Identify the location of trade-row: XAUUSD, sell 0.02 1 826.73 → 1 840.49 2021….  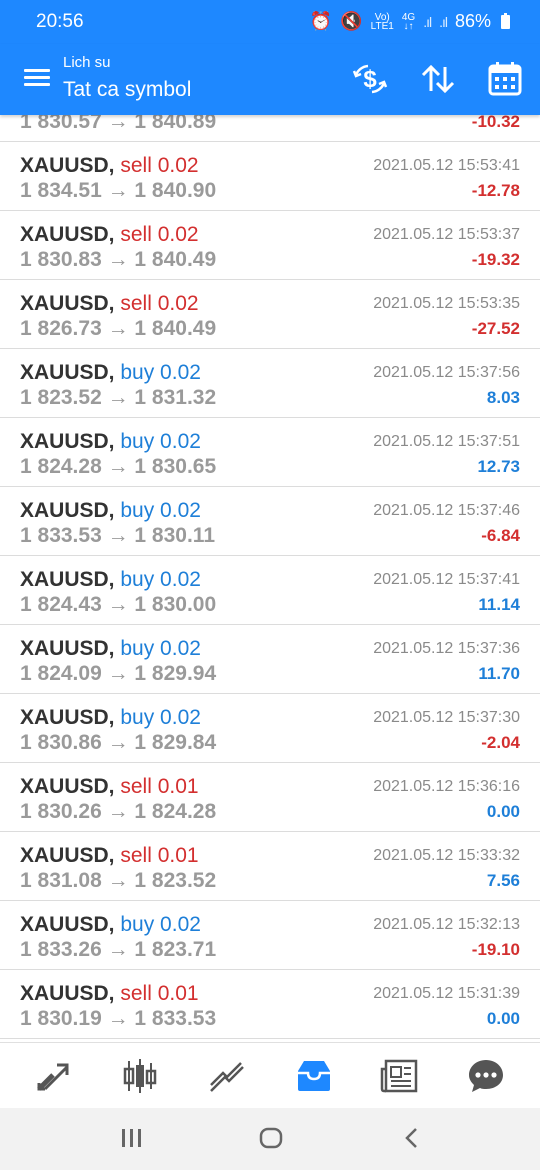
(270, 314).